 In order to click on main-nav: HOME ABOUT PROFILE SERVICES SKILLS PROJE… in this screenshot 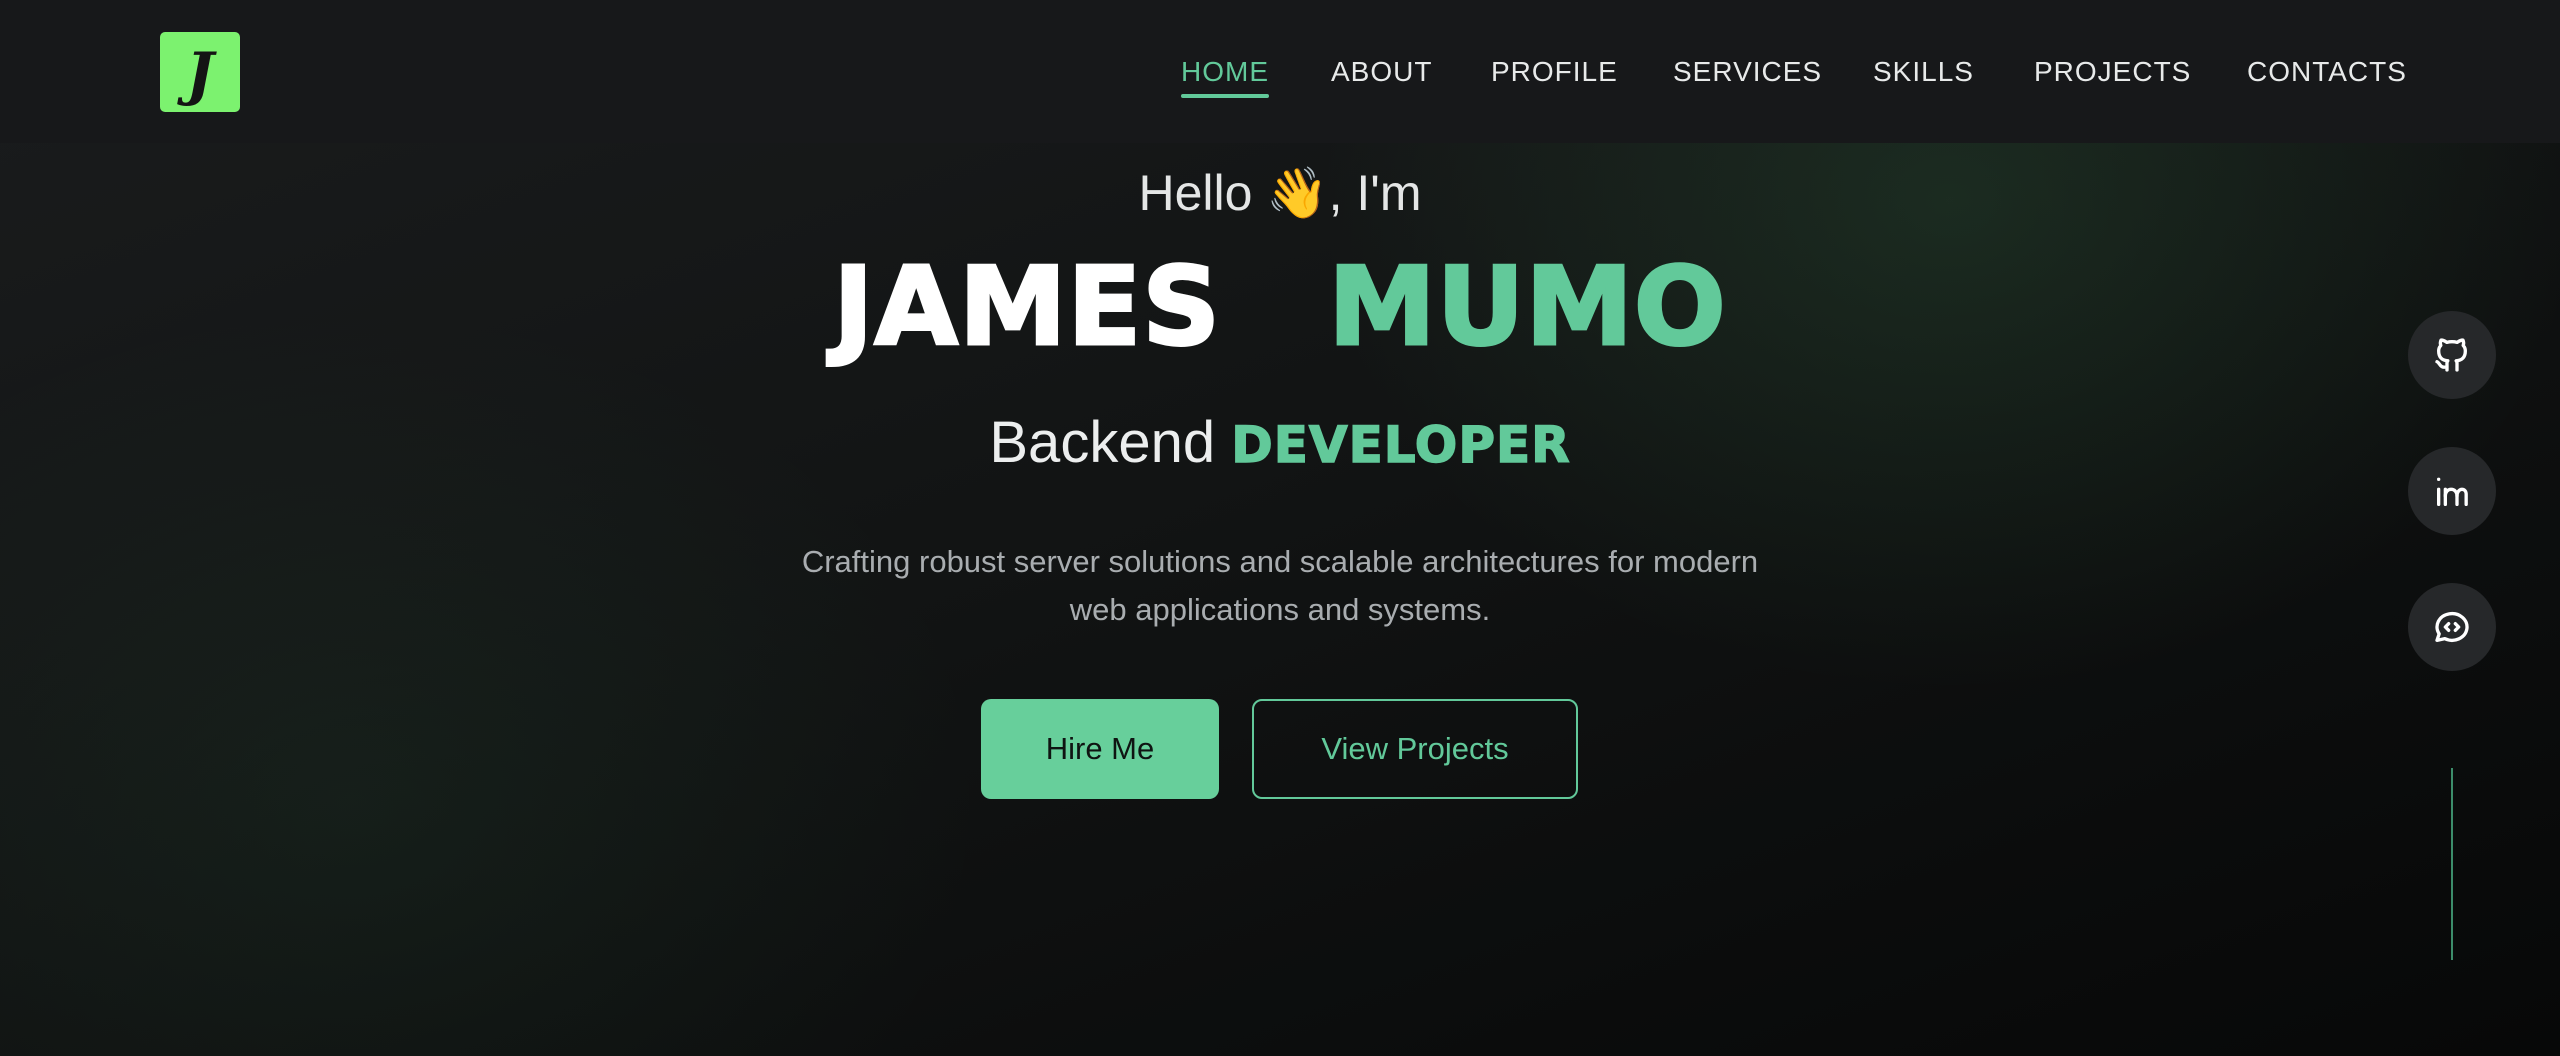, I will do `click(1280, 75)`.